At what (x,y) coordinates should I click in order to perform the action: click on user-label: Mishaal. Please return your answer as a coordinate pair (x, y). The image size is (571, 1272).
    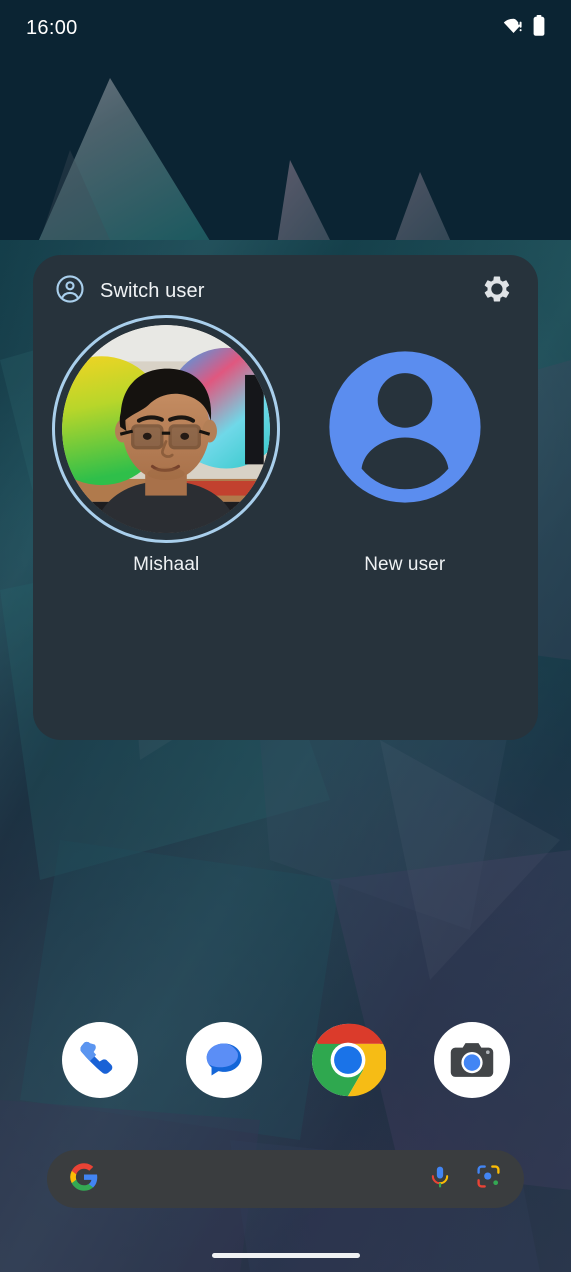
    Looking at the image, I should click on (166, 564).